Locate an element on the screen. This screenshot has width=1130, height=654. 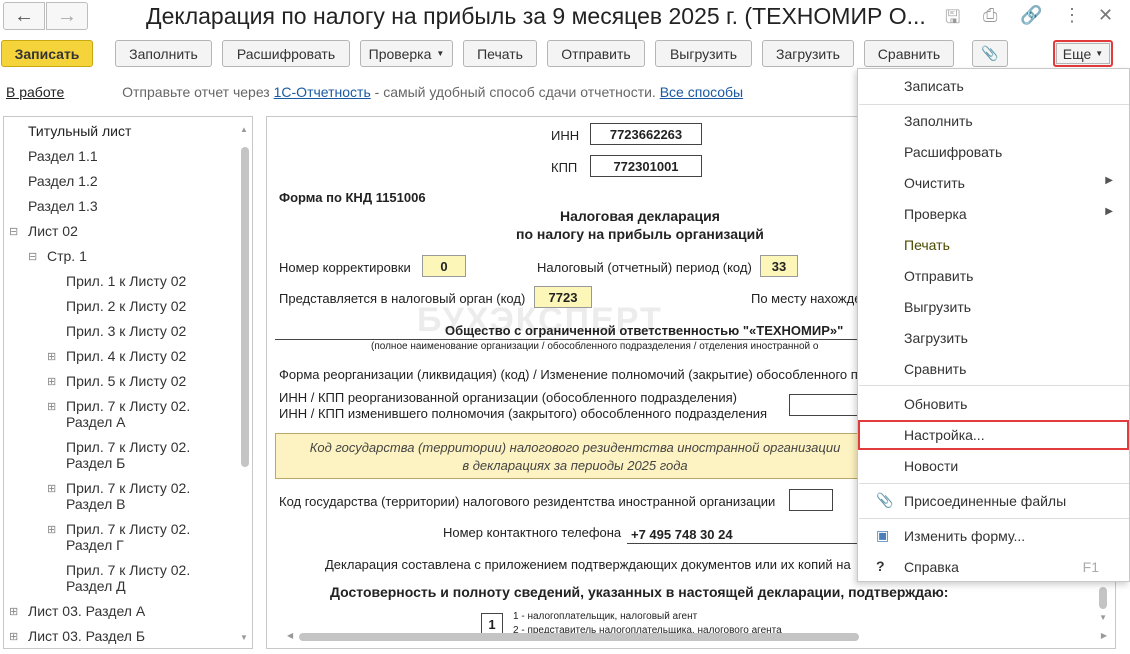
tree-item: Прил. 5 к Листу 02 is located at coordinates (126, 381).